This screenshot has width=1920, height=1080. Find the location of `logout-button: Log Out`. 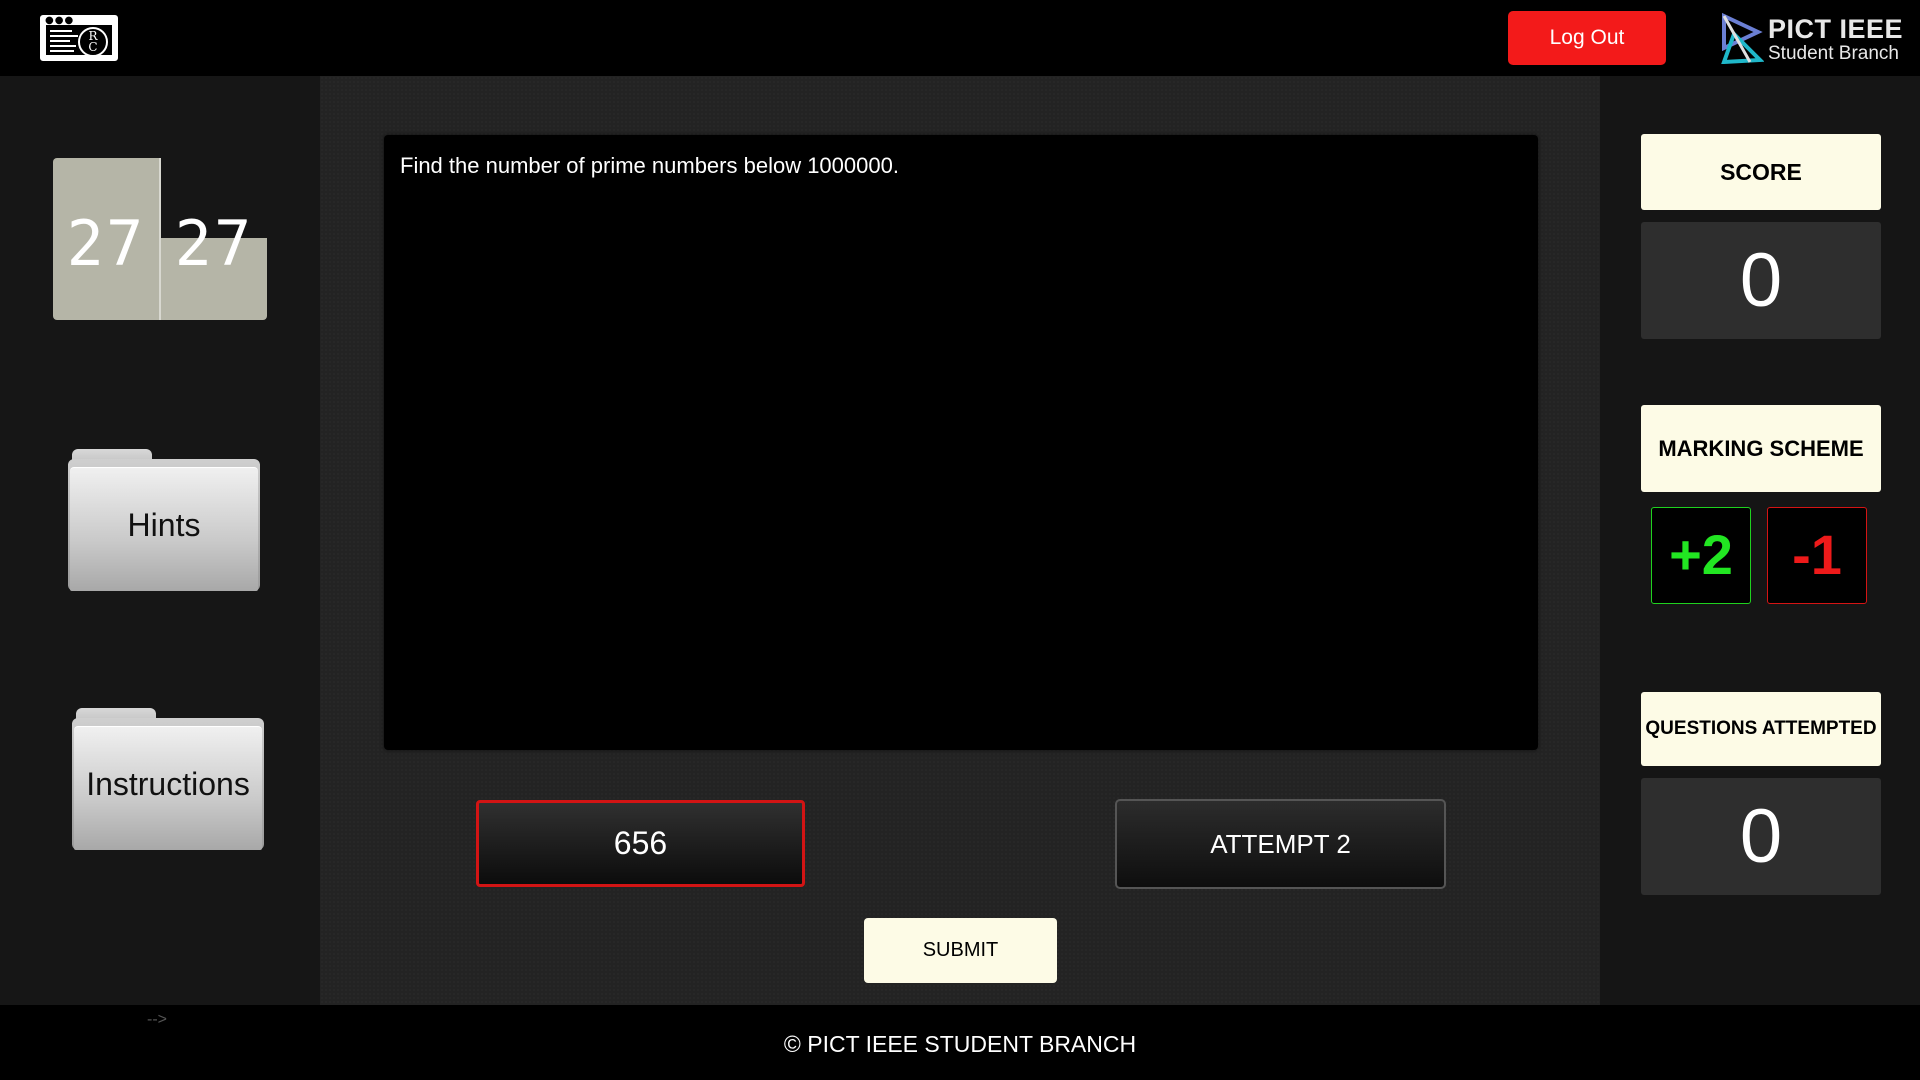

logout-button: Log Out is located at coordinates (1587, 38).